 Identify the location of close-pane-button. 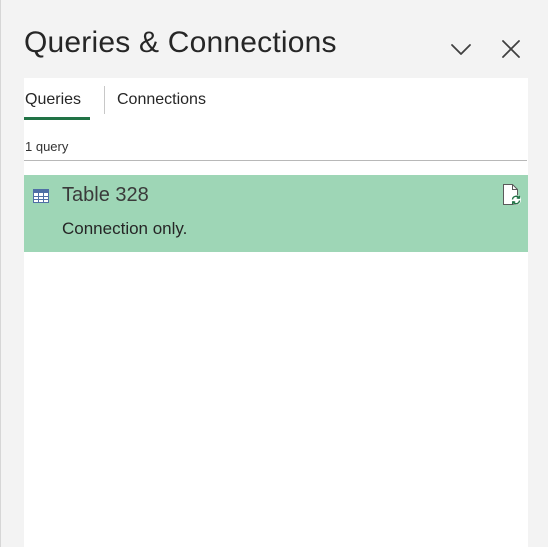
(511, 49).